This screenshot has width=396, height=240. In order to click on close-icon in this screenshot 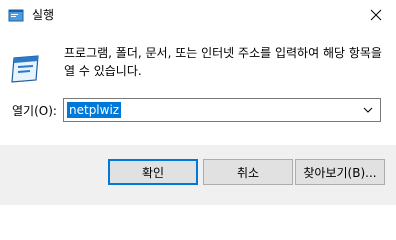, I will do `click(376, 15)`.